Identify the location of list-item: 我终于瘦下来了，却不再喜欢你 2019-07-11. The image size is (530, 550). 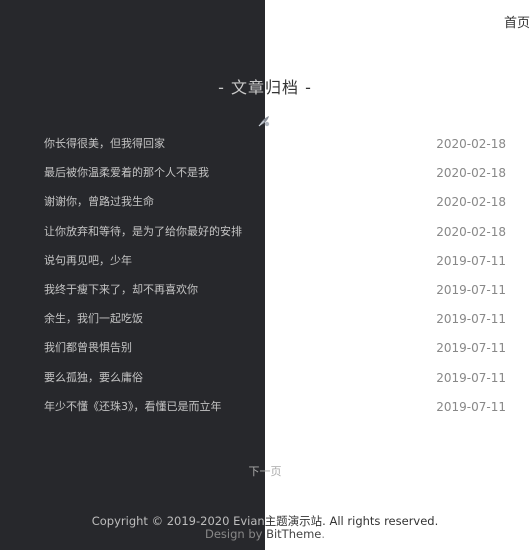
(265, 291).